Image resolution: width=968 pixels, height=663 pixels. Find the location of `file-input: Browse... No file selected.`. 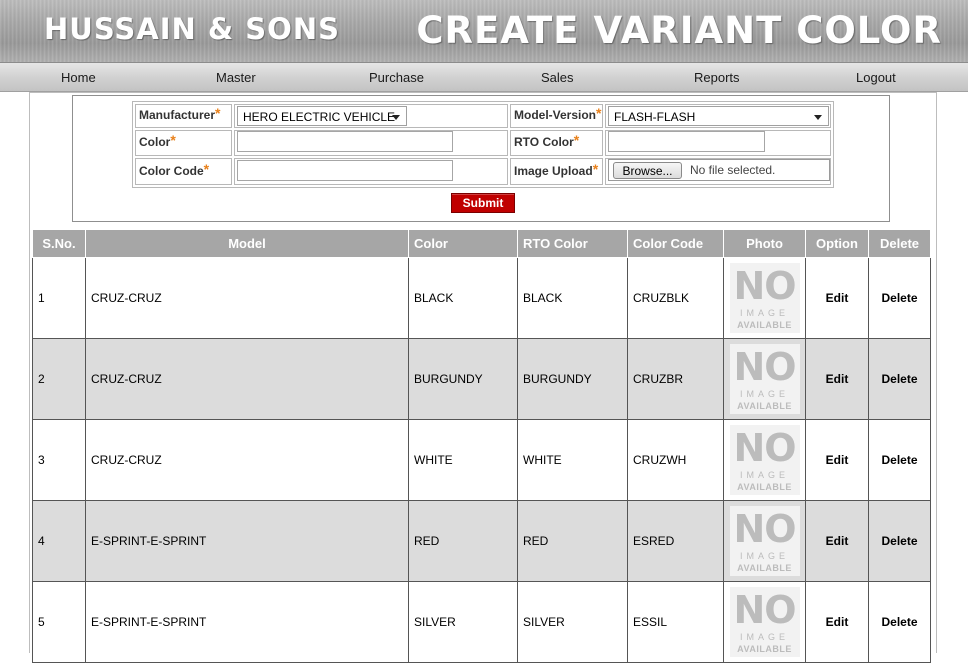

file-input: Browse... No file selected. is located at coordinates (719, 170).